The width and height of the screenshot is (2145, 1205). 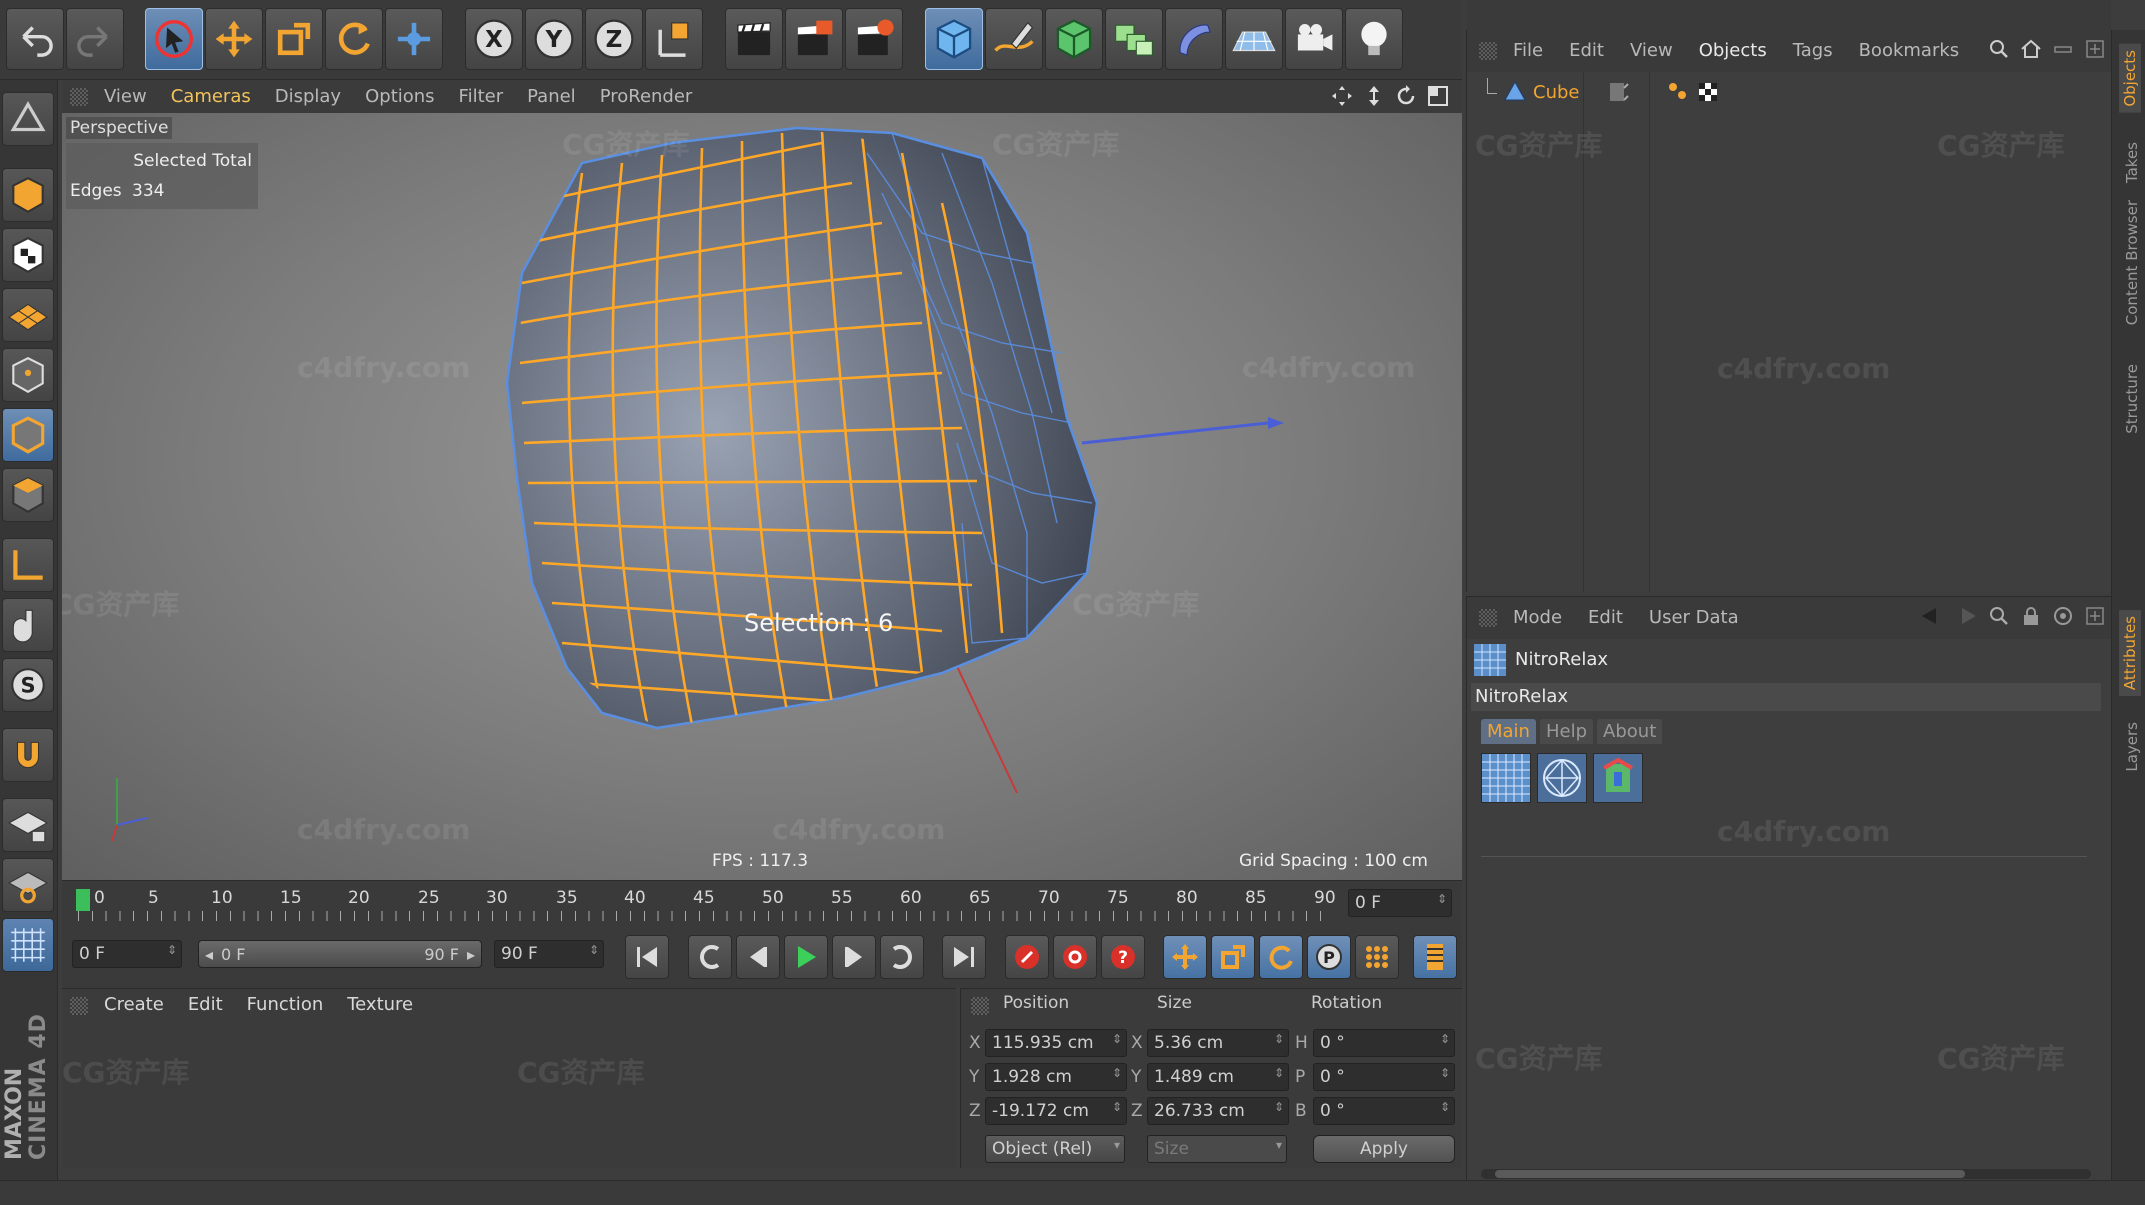 I want to click on subdivision-surface-button, so click(x=1074, y=39).